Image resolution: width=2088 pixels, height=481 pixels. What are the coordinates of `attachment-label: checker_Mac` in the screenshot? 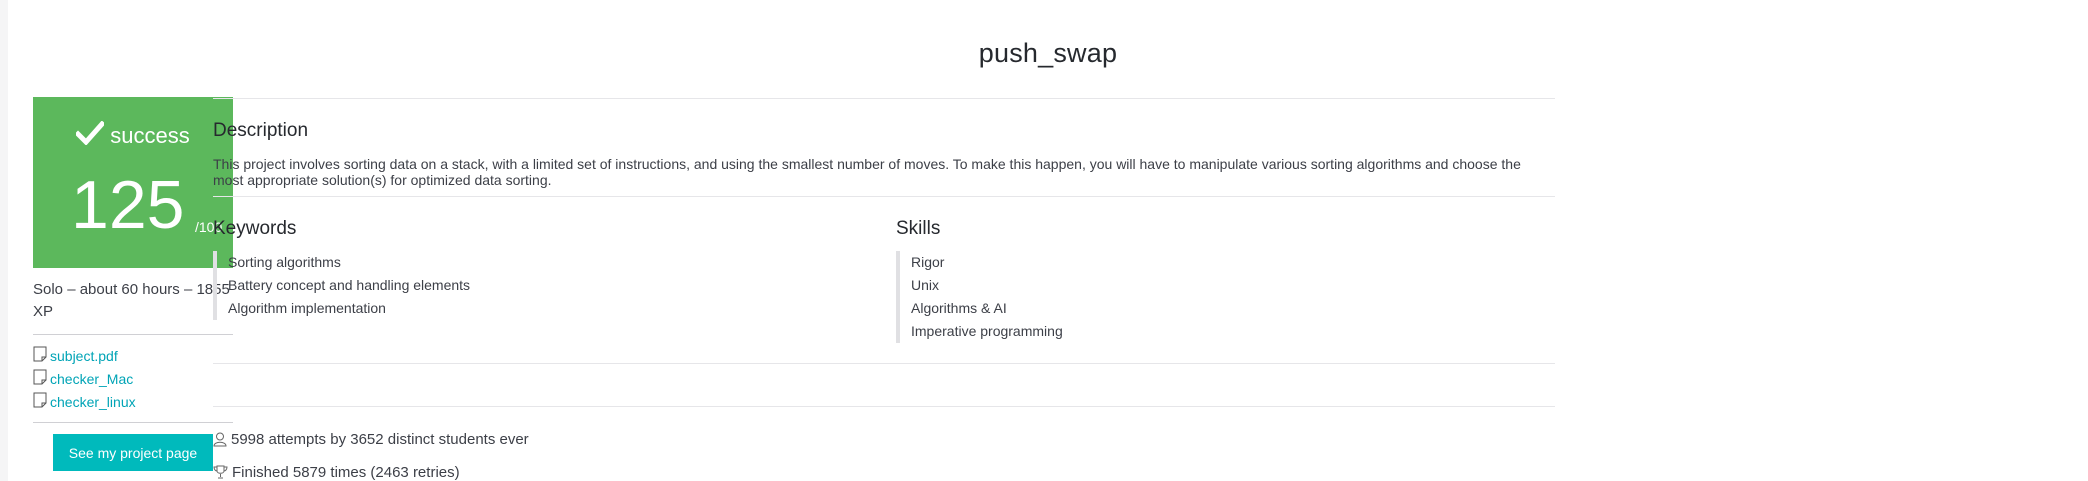 It's located at (92, 378).